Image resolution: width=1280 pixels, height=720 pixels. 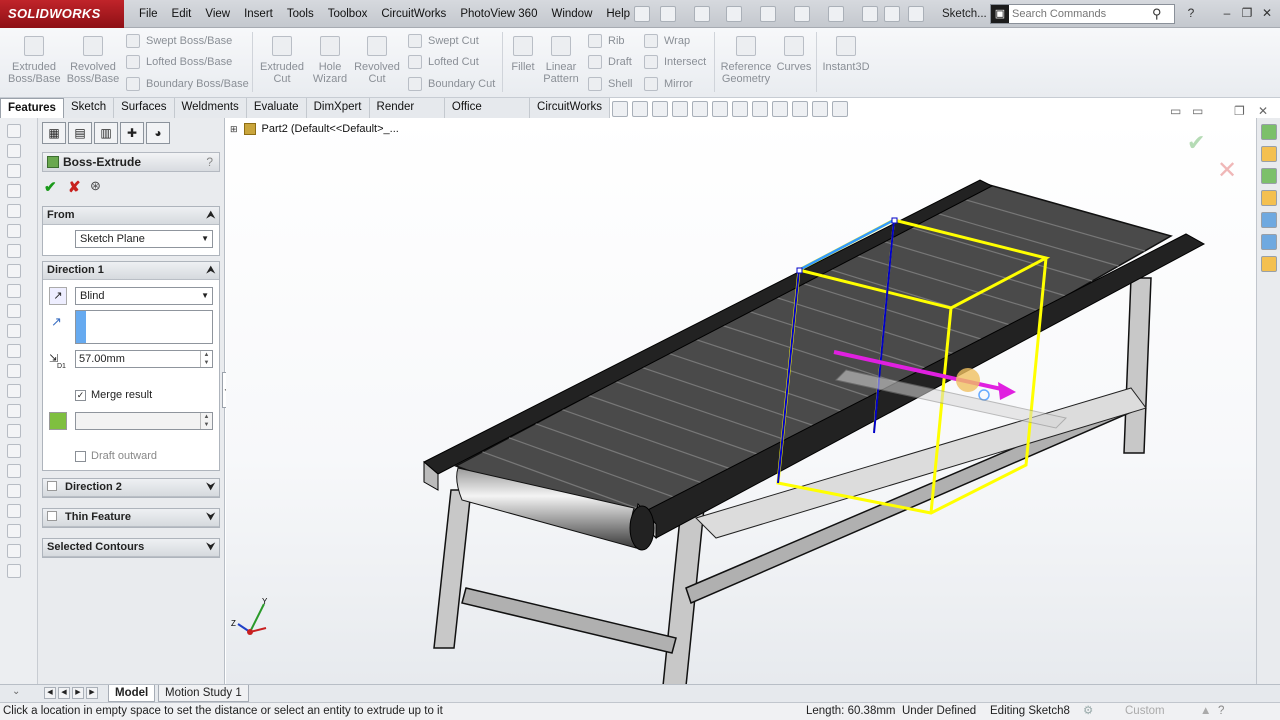 What do you see at coordinates (14, 131) in the screenshot?
I see `sketch-tool-icon` at bounding box center [14, 131].